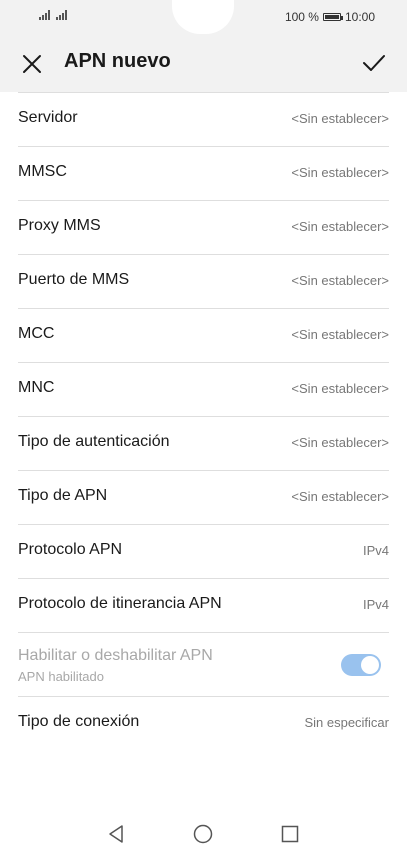 This screenshot has width=407, height=860. I want to click on setting-label: Habilitar o deshabilitar APN, so click(115, 655).